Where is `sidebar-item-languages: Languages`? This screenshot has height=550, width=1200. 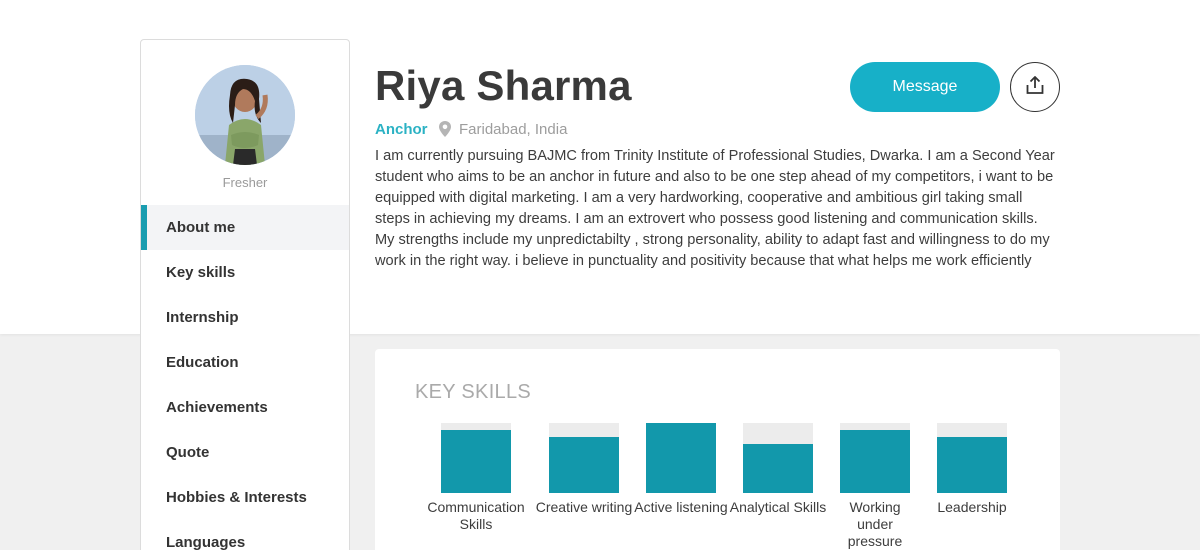
sidebar-item-languages: Languages is located at coordinates (245, 535).